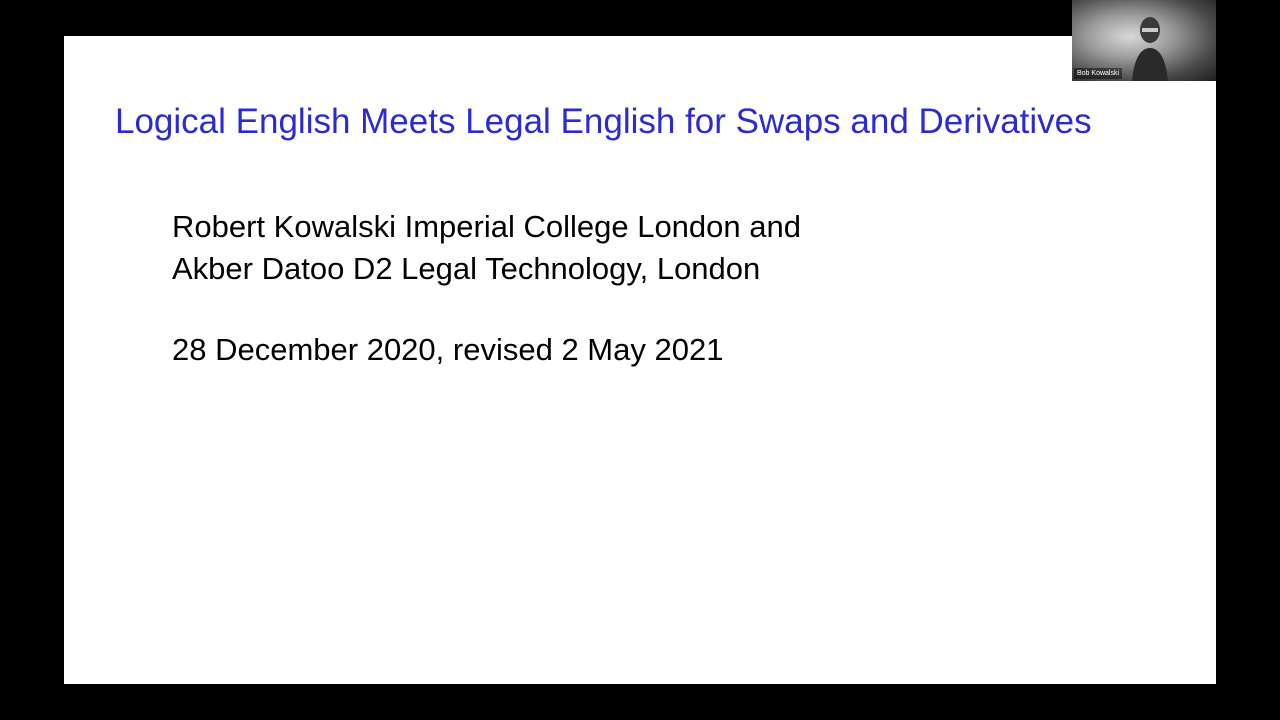  Describe the element at coordinates (466, 268) in the screenshot. I see `author-line-2: Akber Datoo D2 Legal Technology, London` at that location.